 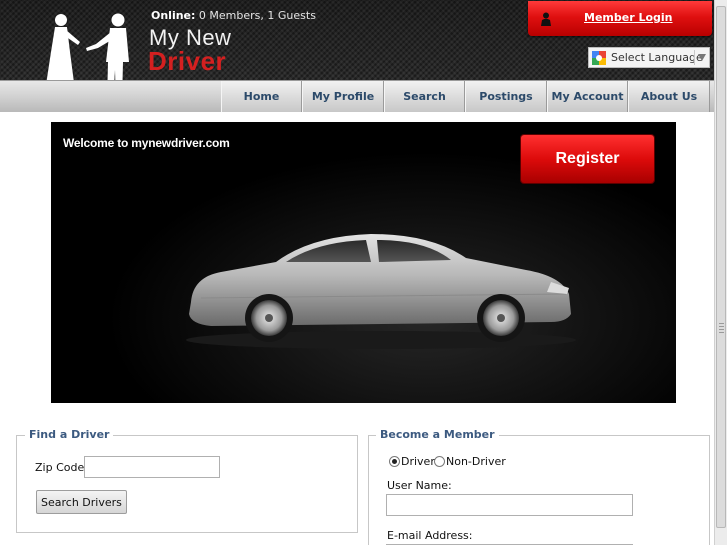 What do you see at coordinates (152, 467) in the screenshot?
I see `zip-code-input` at bounding box center [152, 467].